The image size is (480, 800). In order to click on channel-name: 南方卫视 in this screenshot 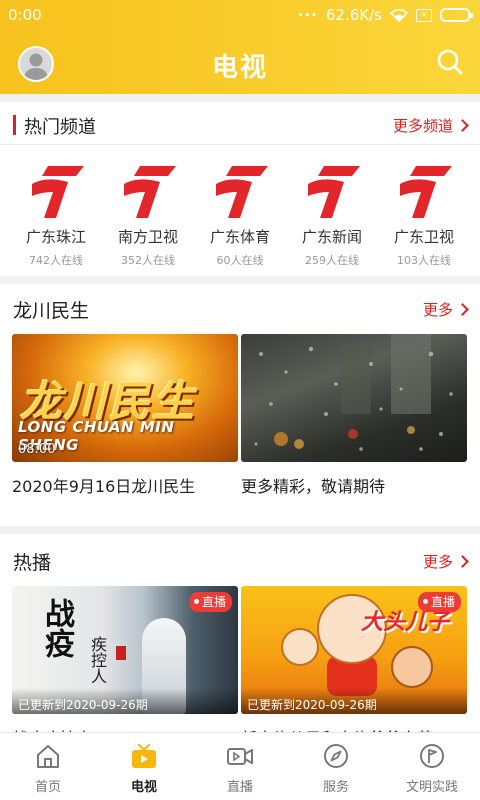, I will do `click(147, 237)`.